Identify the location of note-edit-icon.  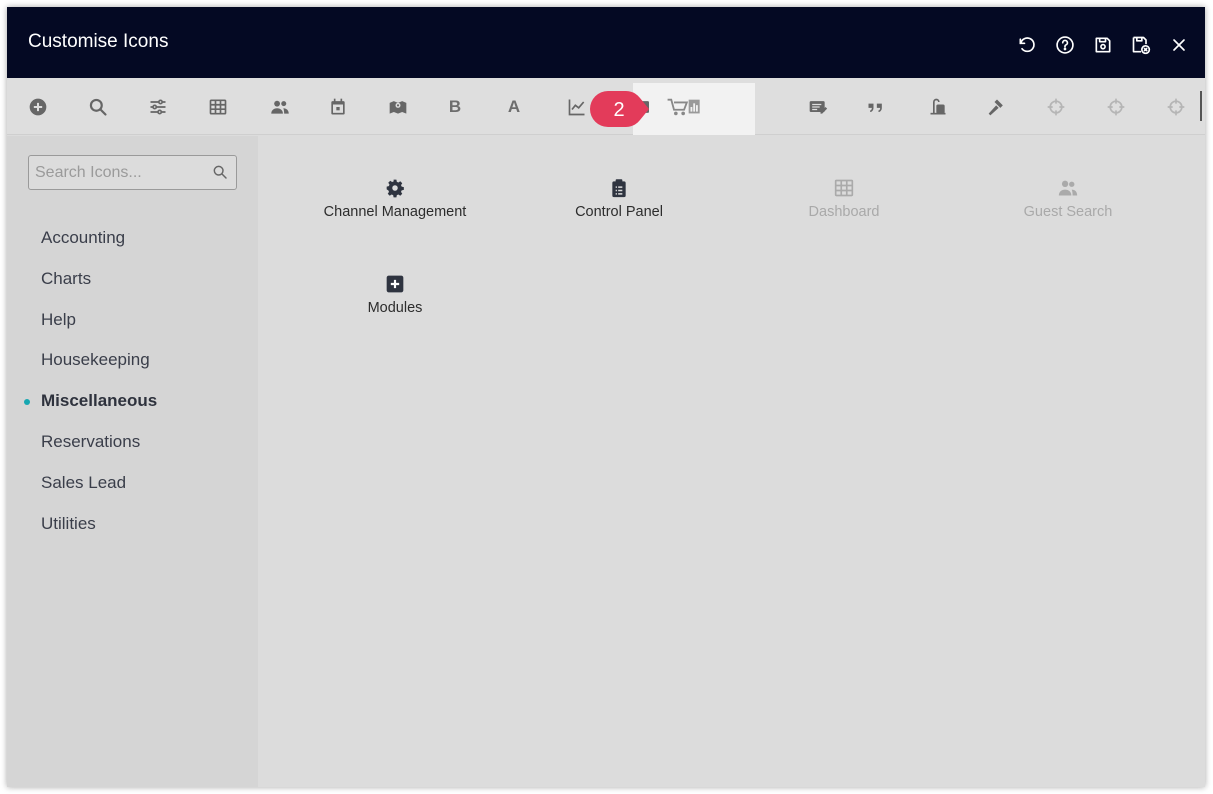
(818, 107).